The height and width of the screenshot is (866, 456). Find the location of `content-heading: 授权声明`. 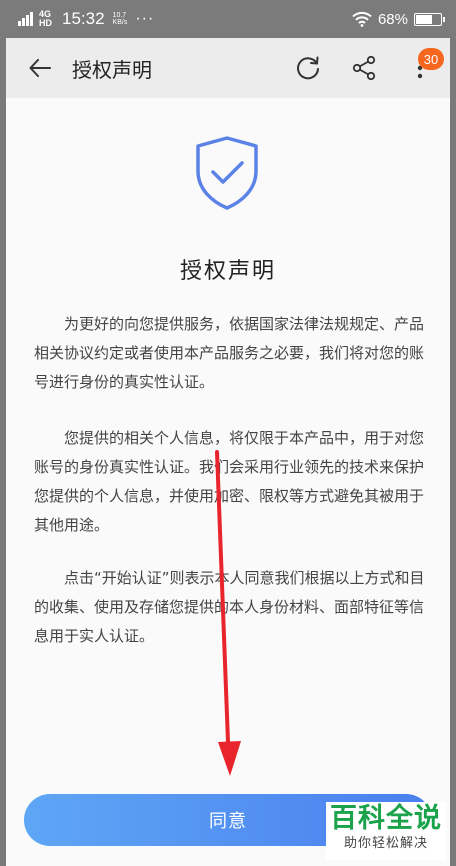

content-heading: 授权声明 is located at coordinates (227, 271).